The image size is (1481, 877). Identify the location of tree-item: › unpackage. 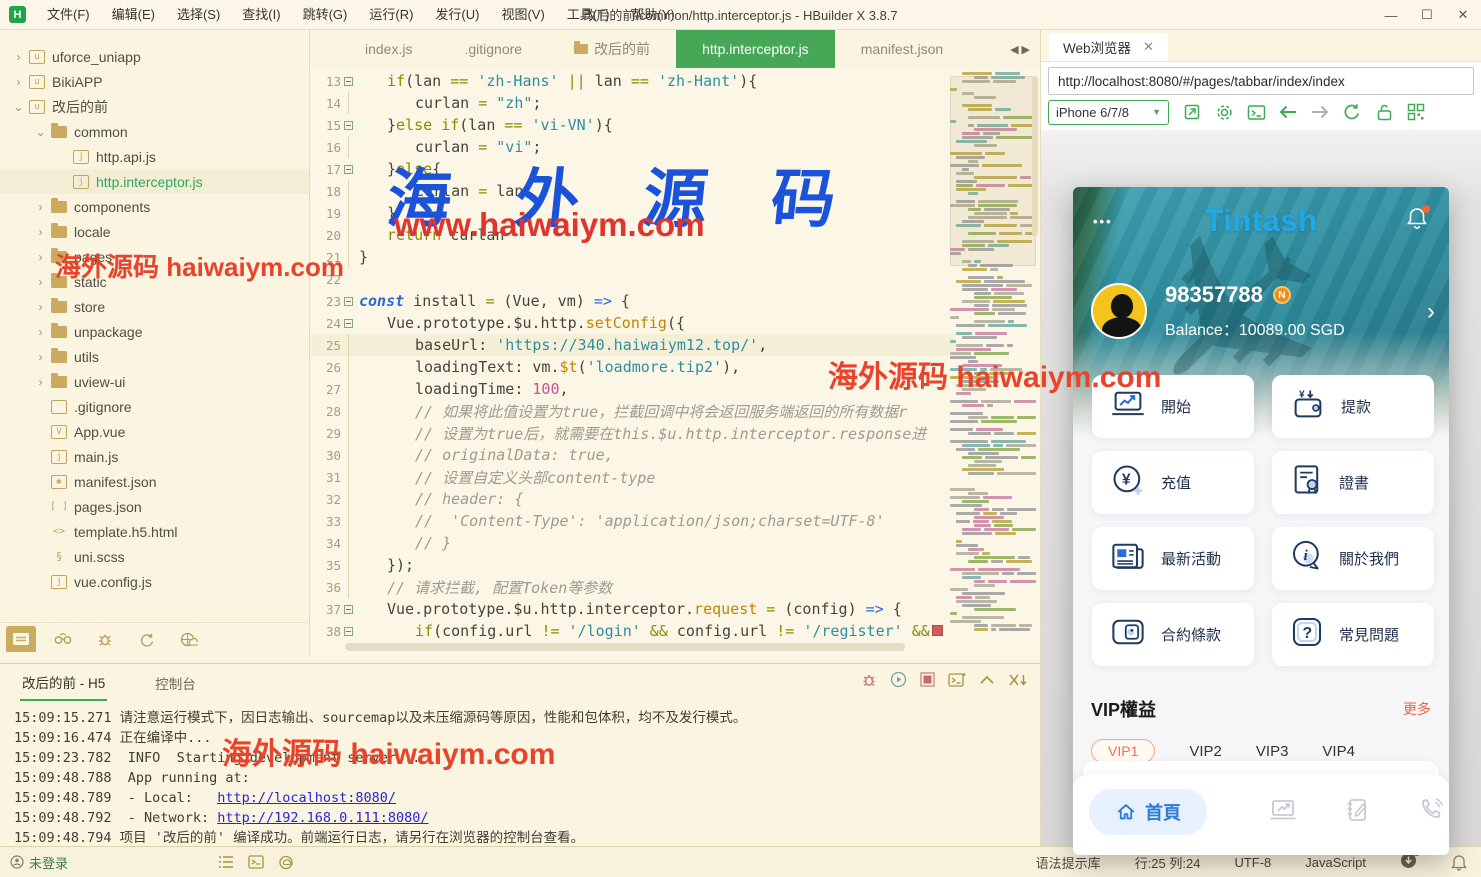
(154, 331).